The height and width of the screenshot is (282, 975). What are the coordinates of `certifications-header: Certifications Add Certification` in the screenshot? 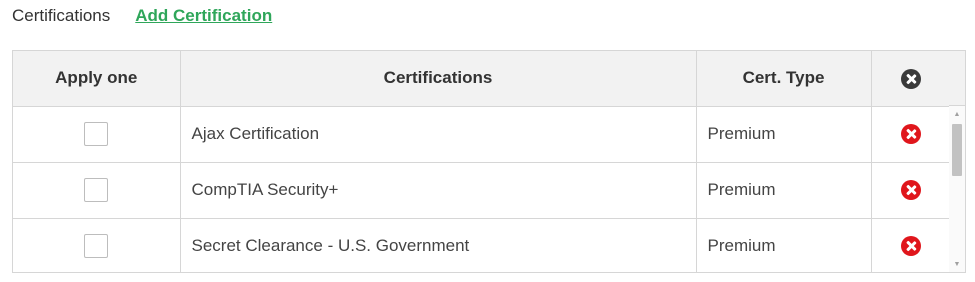 It's located at (142, 16).